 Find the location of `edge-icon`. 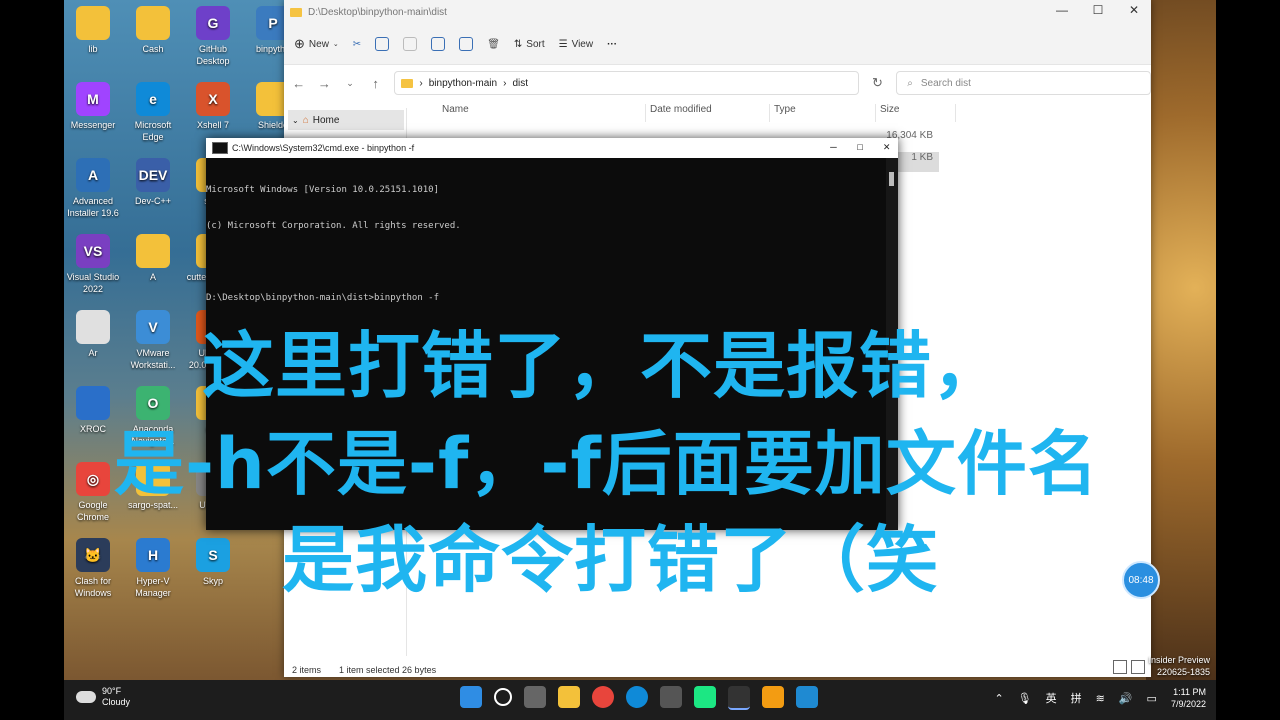

edge-icon is located at coordinates (637, 697).